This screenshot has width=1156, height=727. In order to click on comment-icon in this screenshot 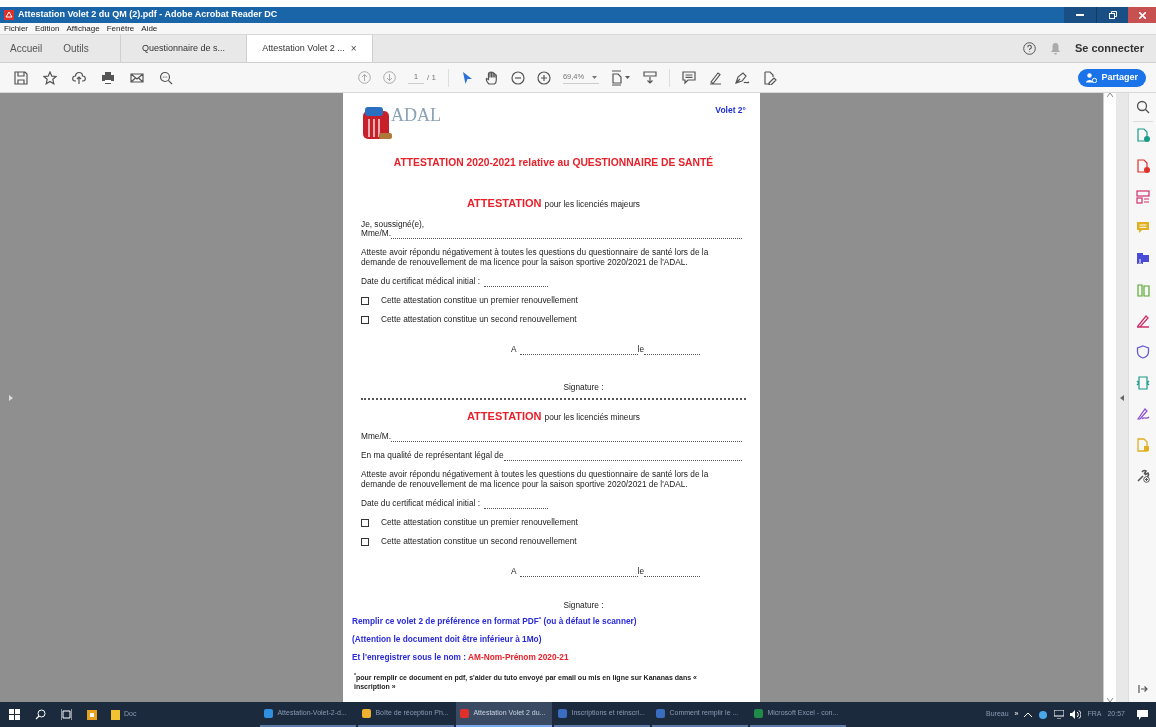, I will do `click(689, 77)`.